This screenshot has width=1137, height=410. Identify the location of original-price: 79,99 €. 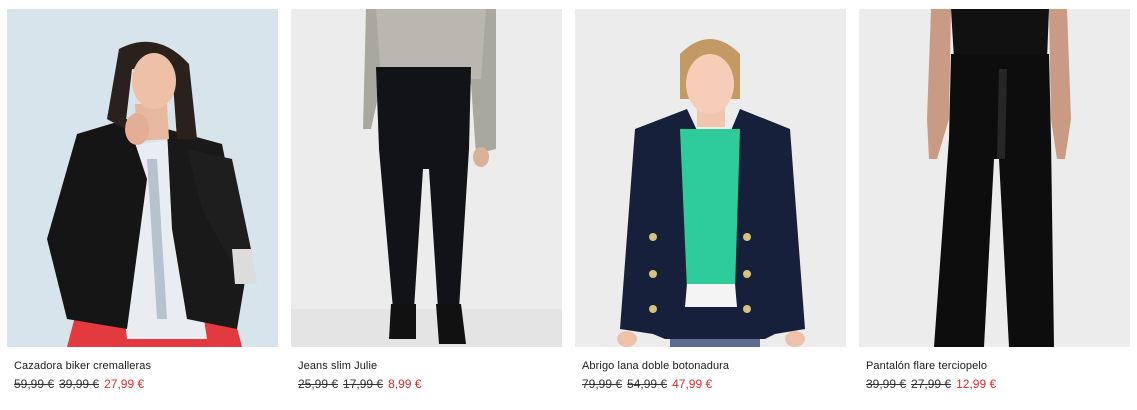
(602, 384).